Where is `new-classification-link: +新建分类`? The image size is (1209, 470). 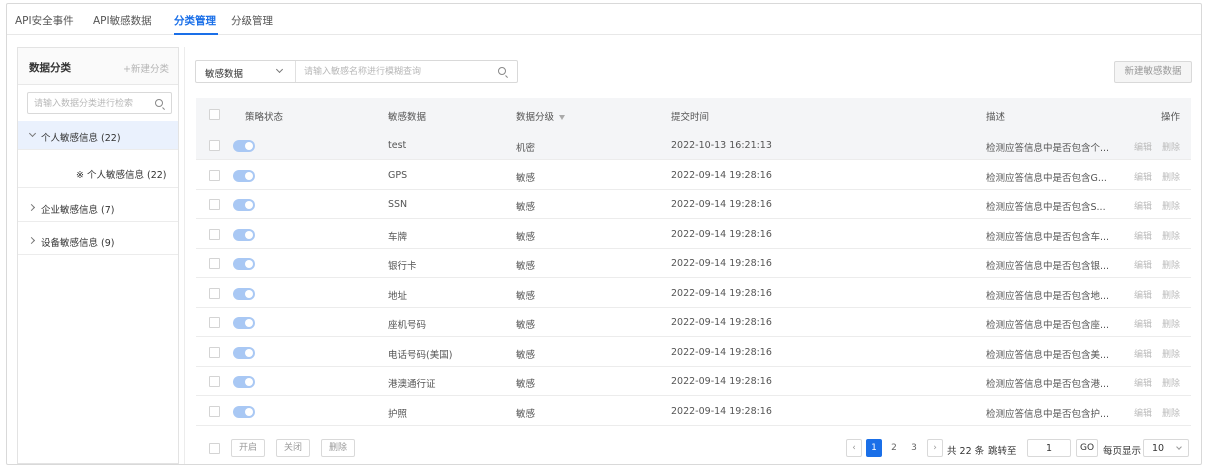
new-classification-link: +新建分类 is located at coordinates (146, 68).